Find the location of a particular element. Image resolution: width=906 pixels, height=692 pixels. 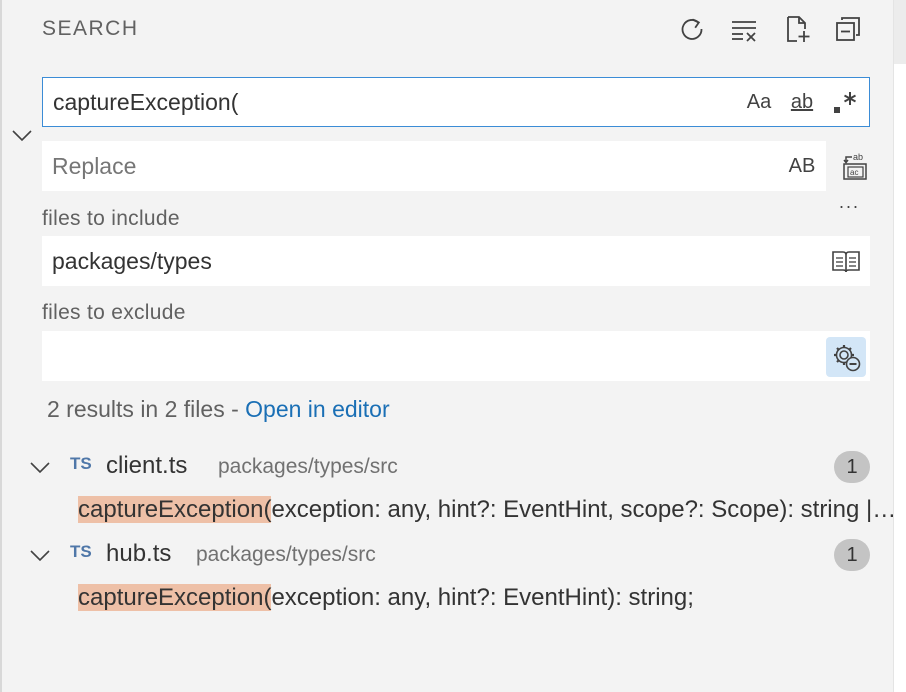

gear-exclude-icon is located at coordinates (847, 358).